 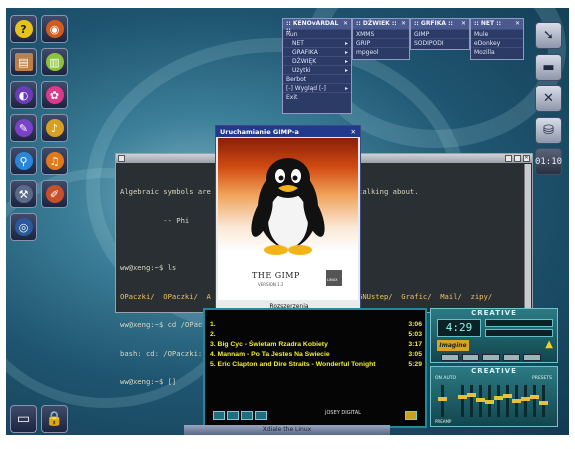 I want to click on play-button, so click(x=470, y=357).